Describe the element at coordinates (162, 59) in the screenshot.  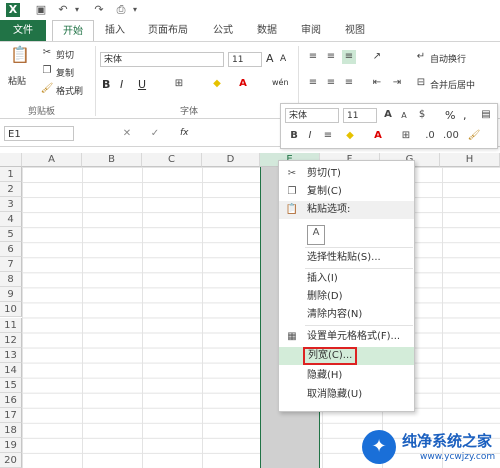
I see `font-name-select: 宋体` at that location.